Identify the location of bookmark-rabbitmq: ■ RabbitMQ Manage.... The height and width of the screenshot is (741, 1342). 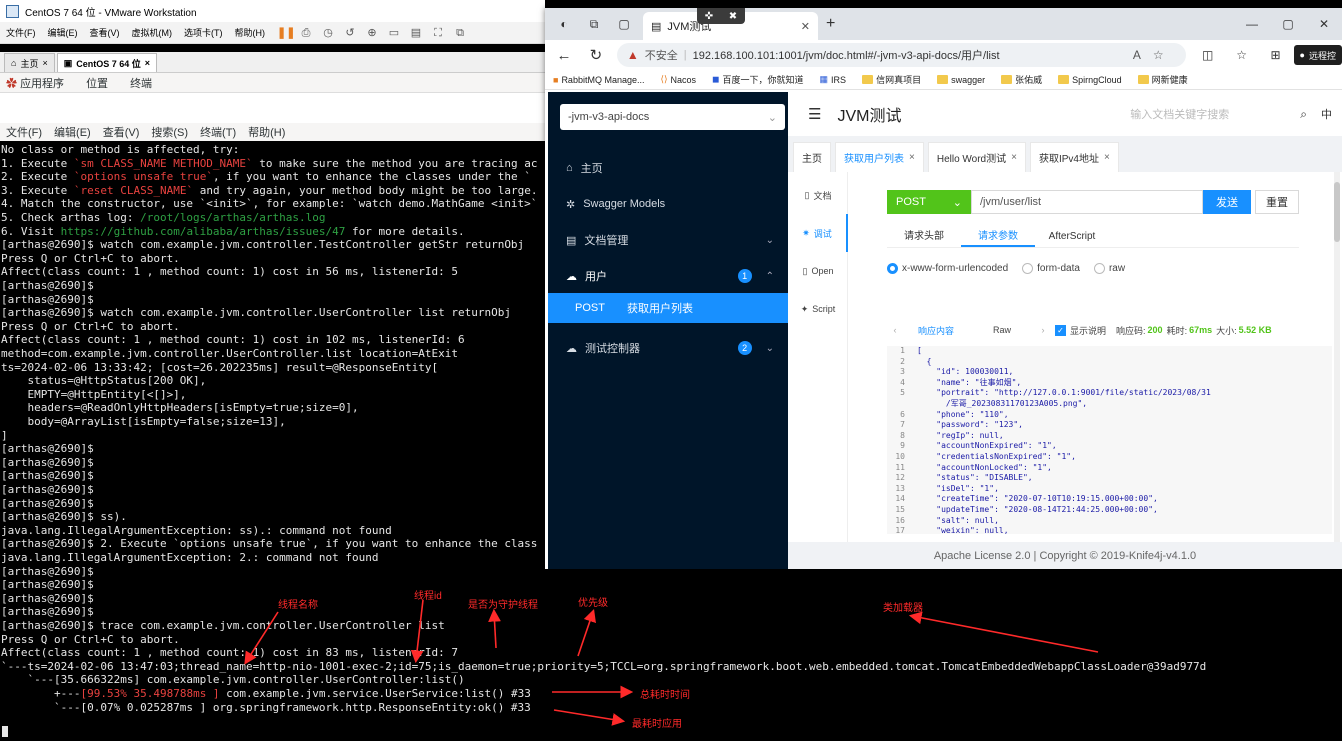
(598, 80).